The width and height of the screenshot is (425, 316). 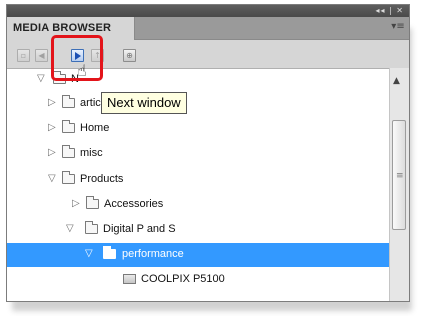 I want to click on grip-icon: ≡, so click(x=400, y=176).